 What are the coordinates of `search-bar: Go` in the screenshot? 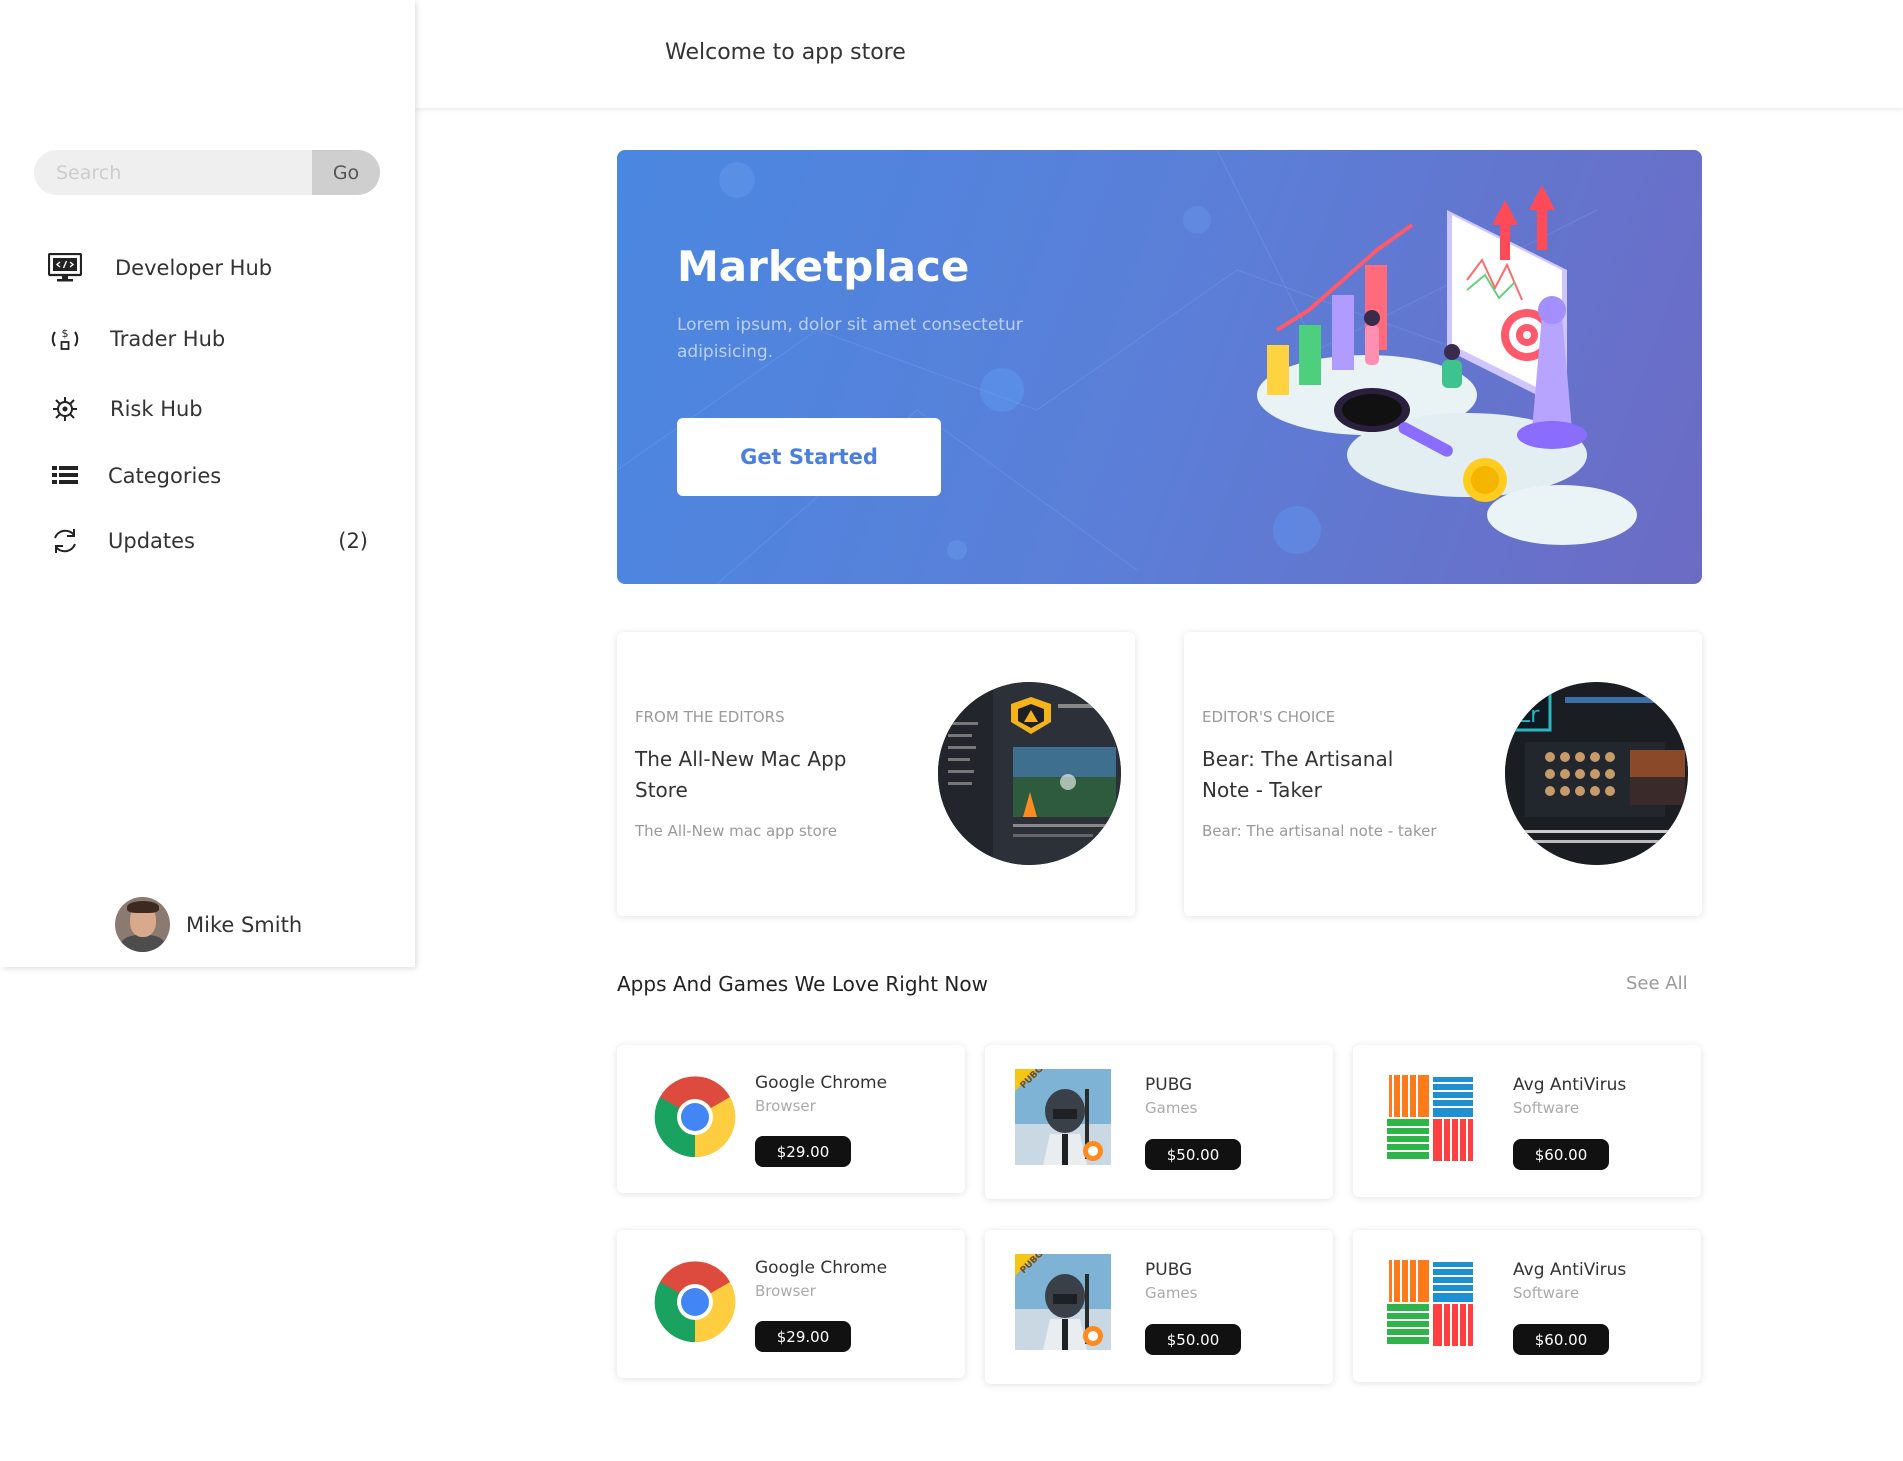 It's located at (207, 172).